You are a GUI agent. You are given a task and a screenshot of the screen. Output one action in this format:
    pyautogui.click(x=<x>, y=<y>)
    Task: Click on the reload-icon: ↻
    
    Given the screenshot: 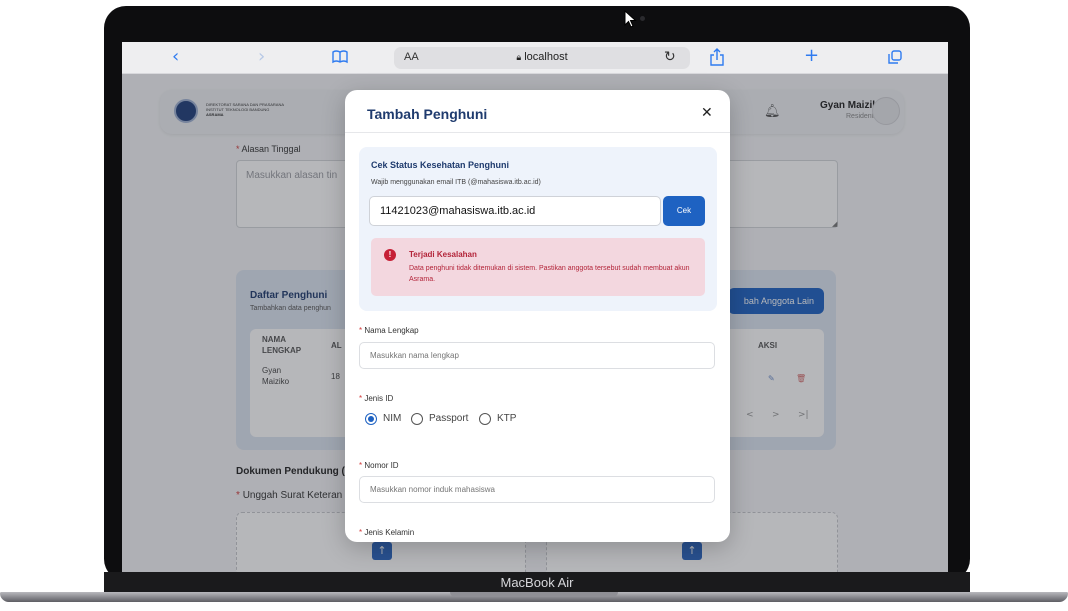 What is the action you would take?
    pyautogui.click(x=670, y=57)
    